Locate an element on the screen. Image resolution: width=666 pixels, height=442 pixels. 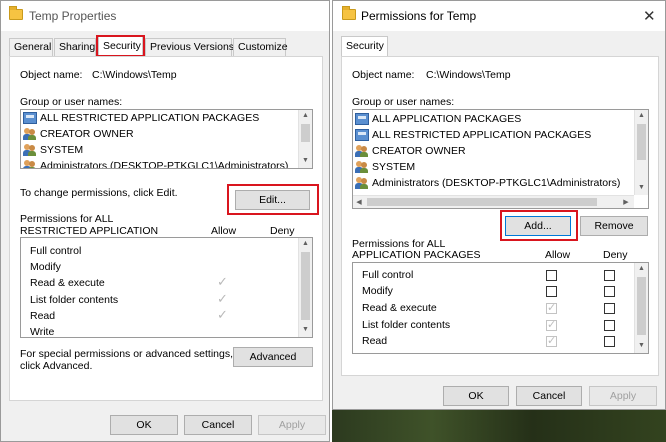
tab-general: General is located at coordinates (31, 47).